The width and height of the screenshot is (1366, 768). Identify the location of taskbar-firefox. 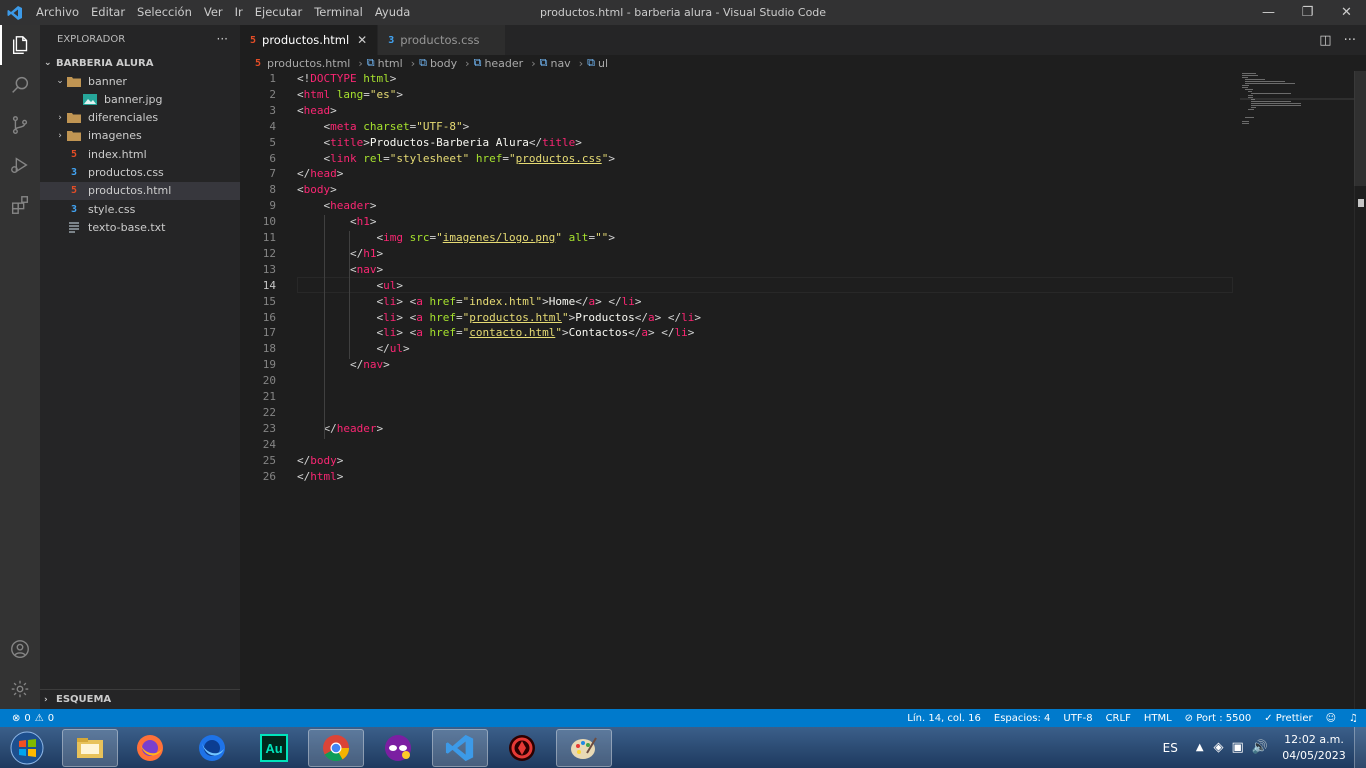
(150, 748).